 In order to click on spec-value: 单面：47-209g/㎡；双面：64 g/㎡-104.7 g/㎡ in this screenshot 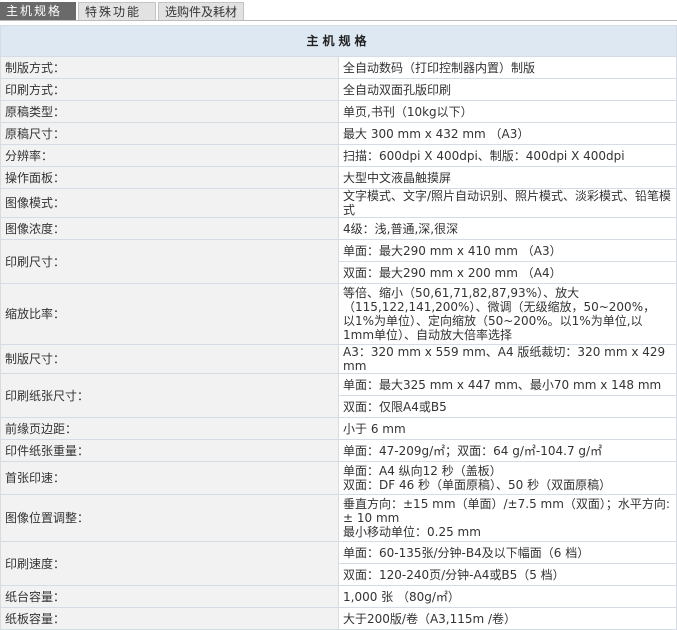, I will do `click(507, 450)`.